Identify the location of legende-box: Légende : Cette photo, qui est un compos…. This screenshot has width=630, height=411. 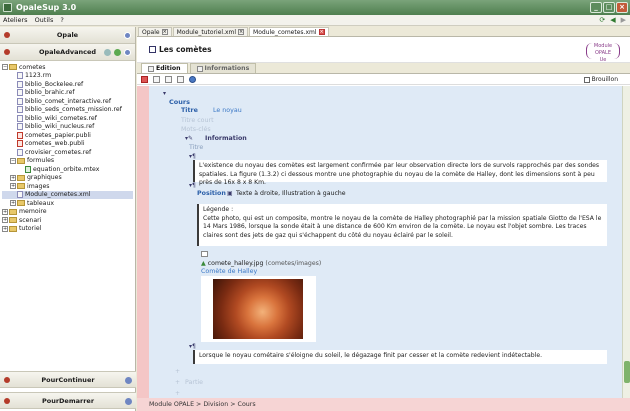
(402, 225).